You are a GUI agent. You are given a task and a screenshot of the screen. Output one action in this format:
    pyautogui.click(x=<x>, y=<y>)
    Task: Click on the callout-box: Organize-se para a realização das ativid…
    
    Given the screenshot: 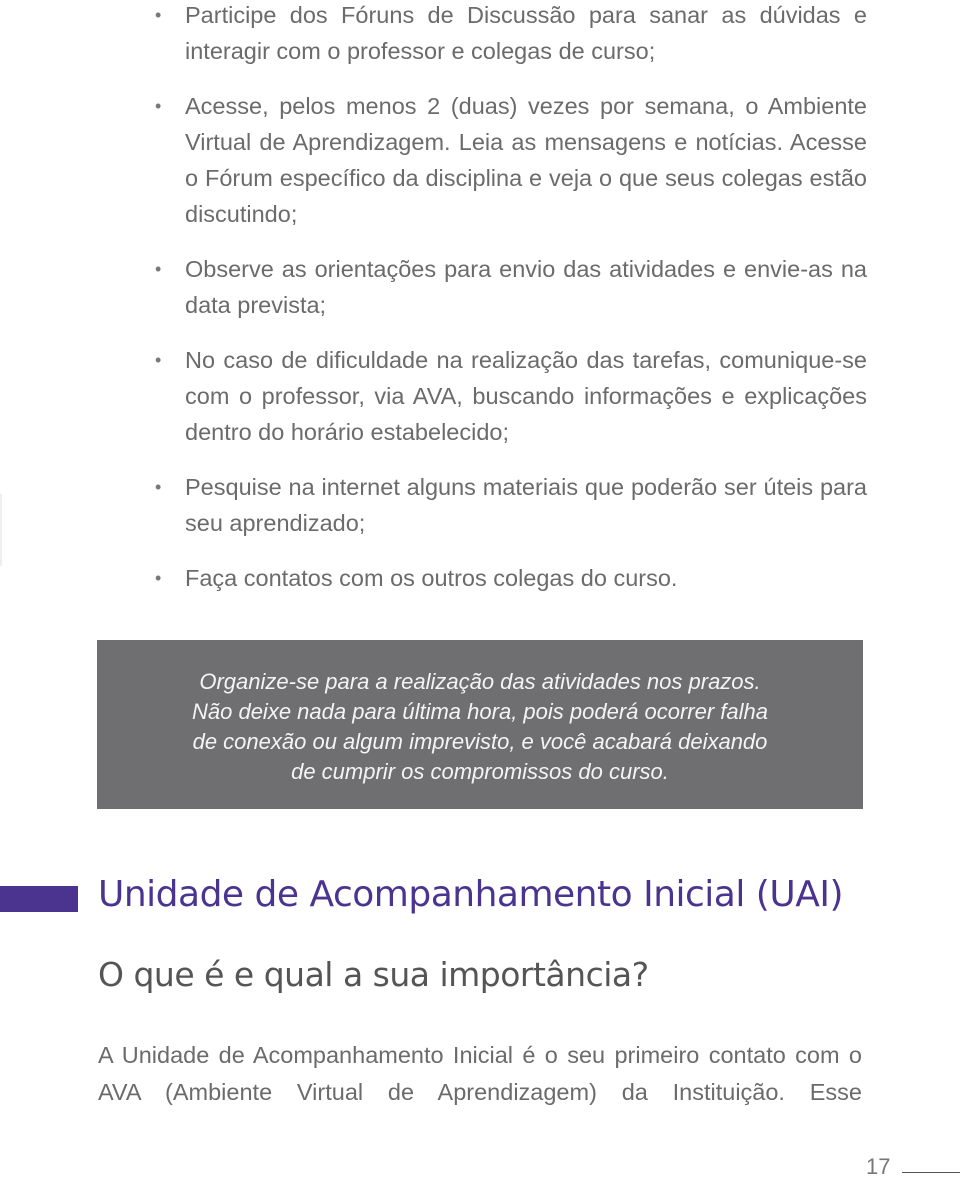 What is the action you would take?
    pyautogui.click(x=480, y=724)
    